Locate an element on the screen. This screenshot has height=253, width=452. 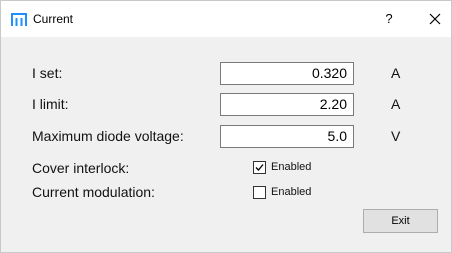
i-set-input: 0.320 is located at coordinates (287, 73).